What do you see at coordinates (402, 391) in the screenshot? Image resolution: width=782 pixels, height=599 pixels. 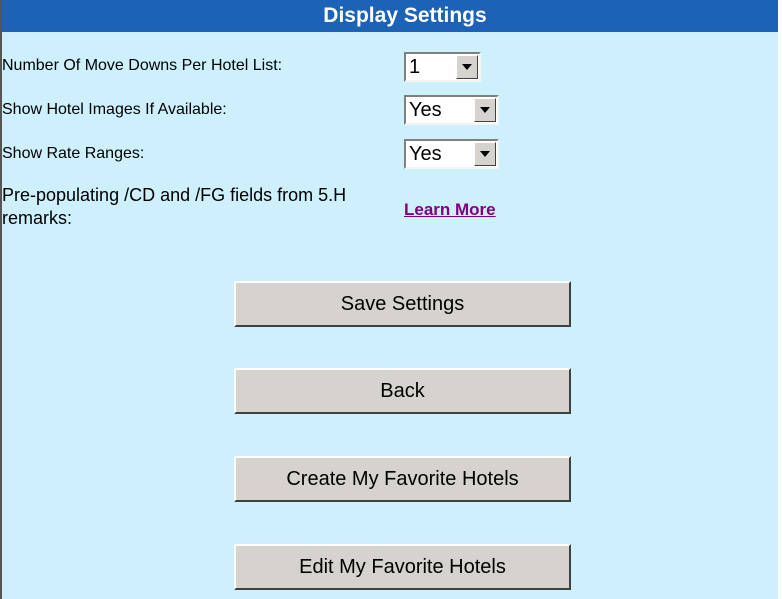 I see `back-button: Back` at bounding box center [402, 391].